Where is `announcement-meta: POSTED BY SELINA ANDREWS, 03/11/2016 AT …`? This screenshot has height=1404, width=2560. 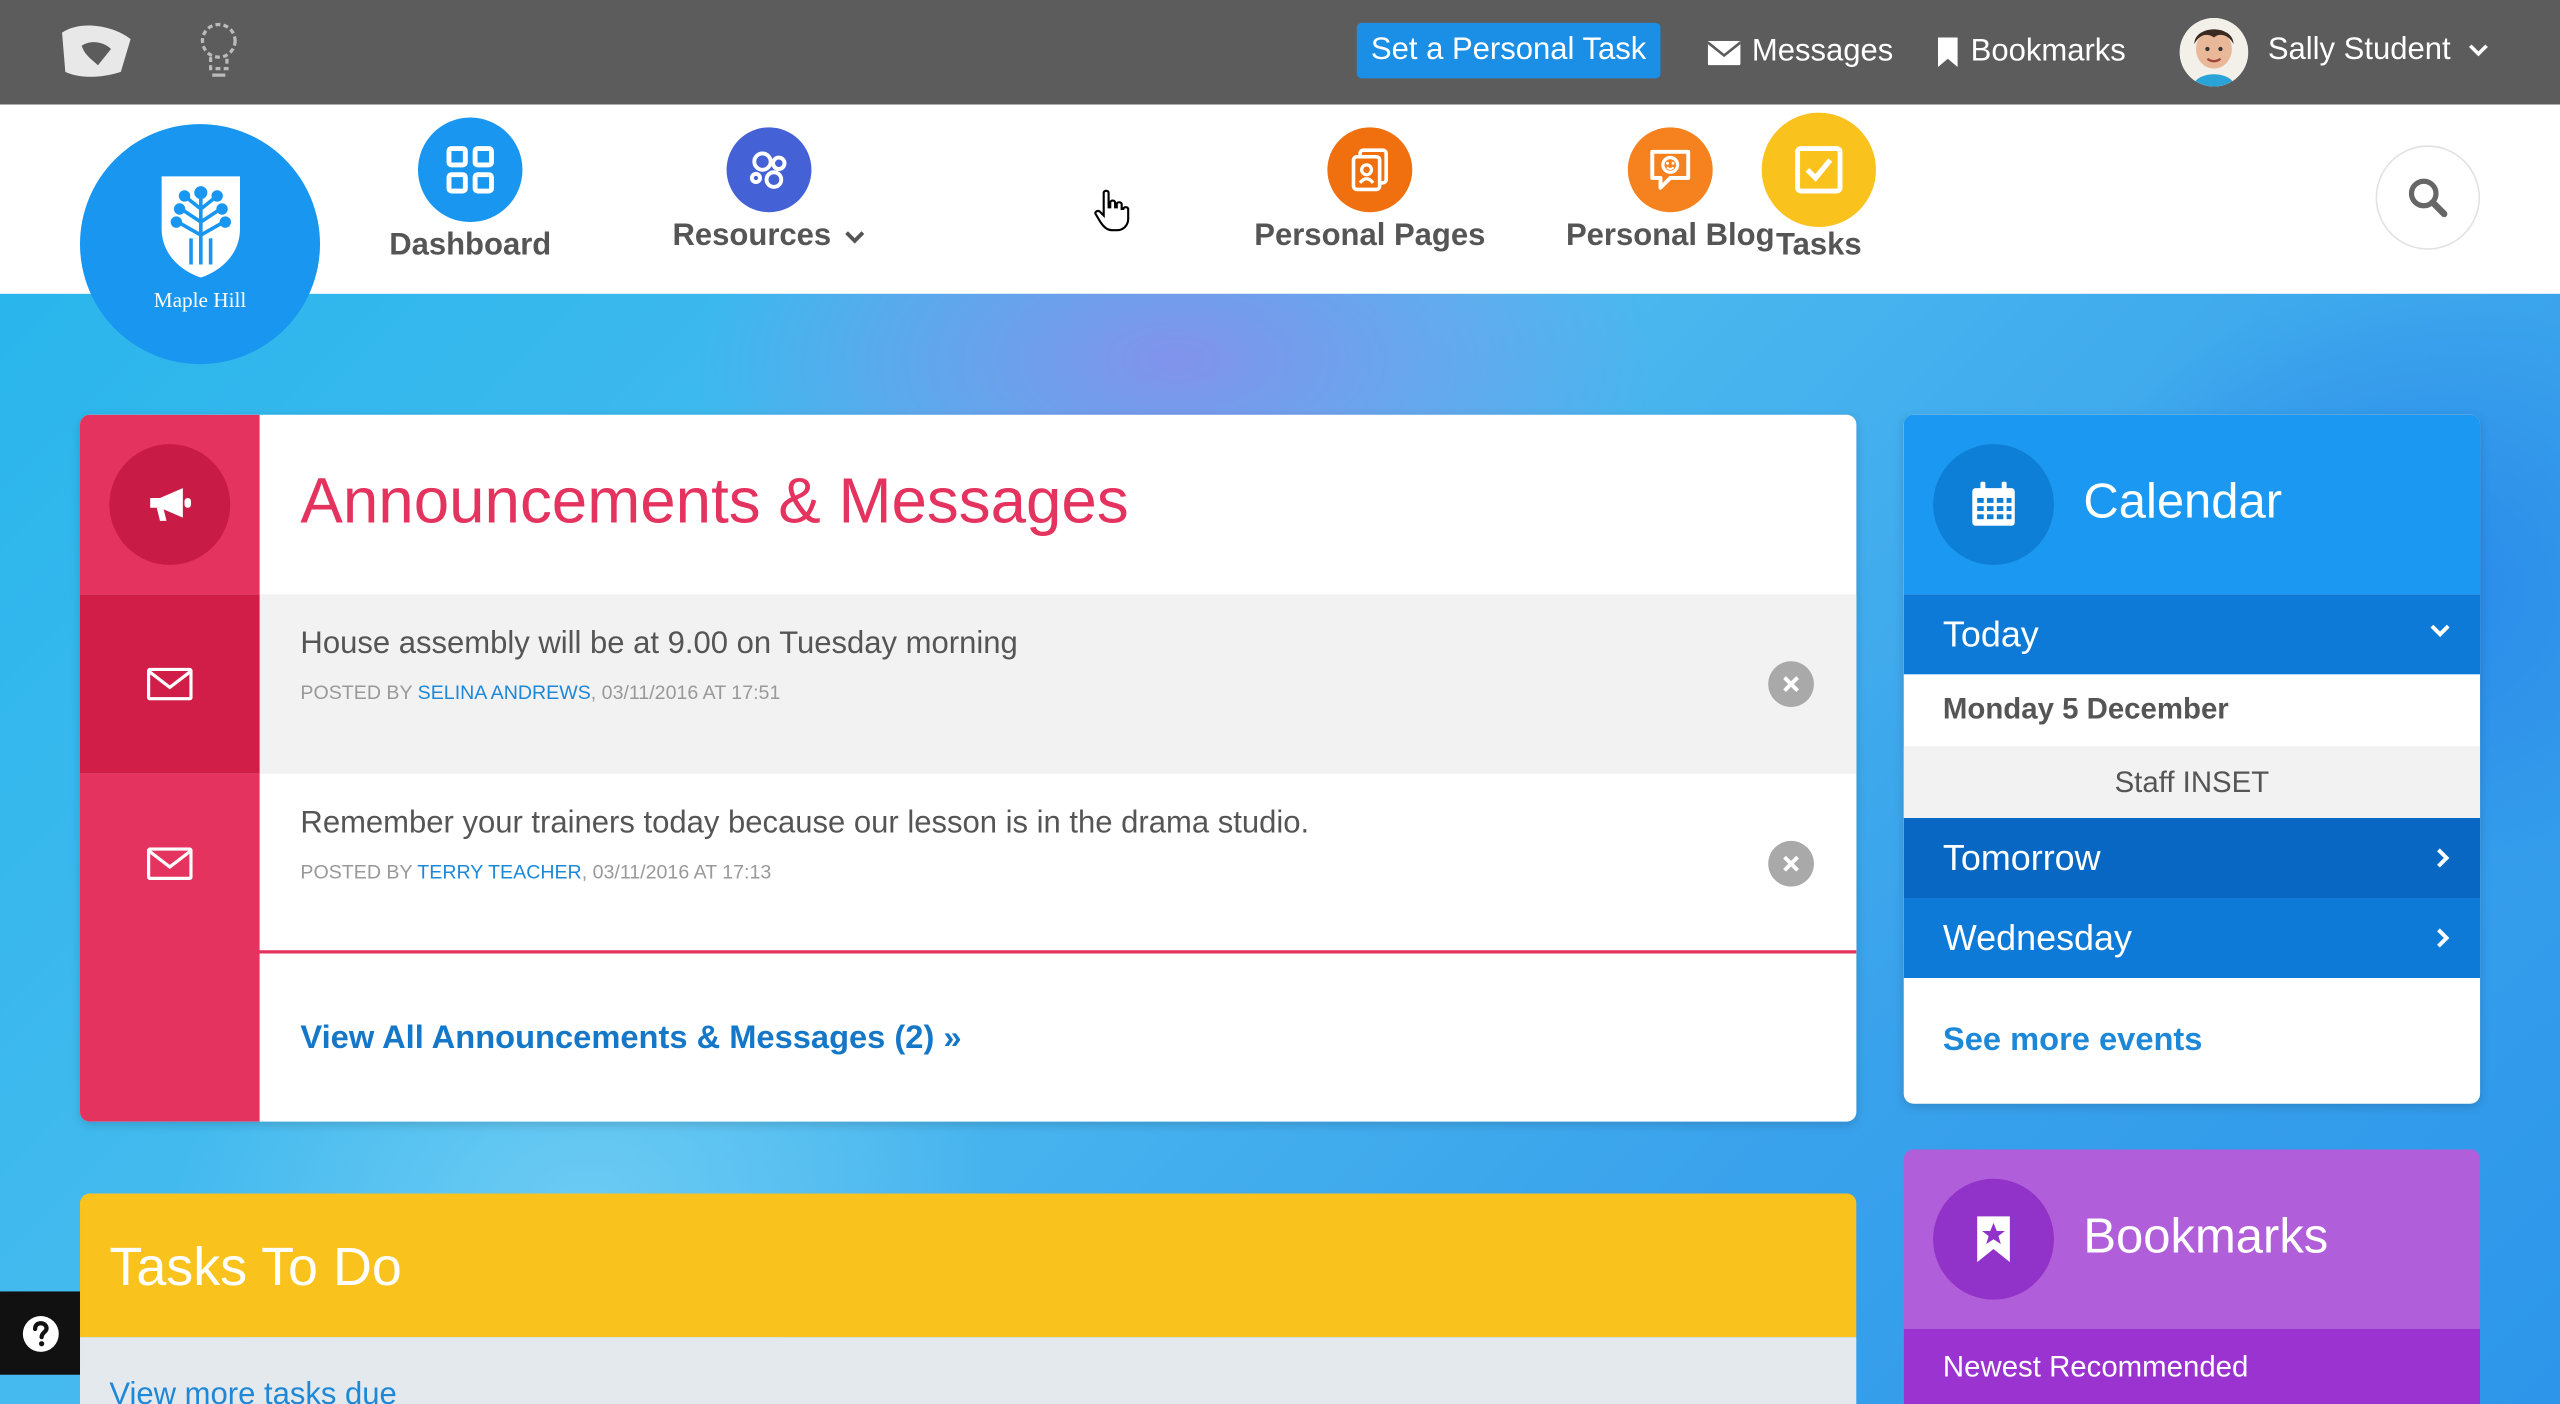
announcement-meta: POSTED BY SELINA ANDREWS, 03/11/2016 AT … is located at coordinates (540, 692).